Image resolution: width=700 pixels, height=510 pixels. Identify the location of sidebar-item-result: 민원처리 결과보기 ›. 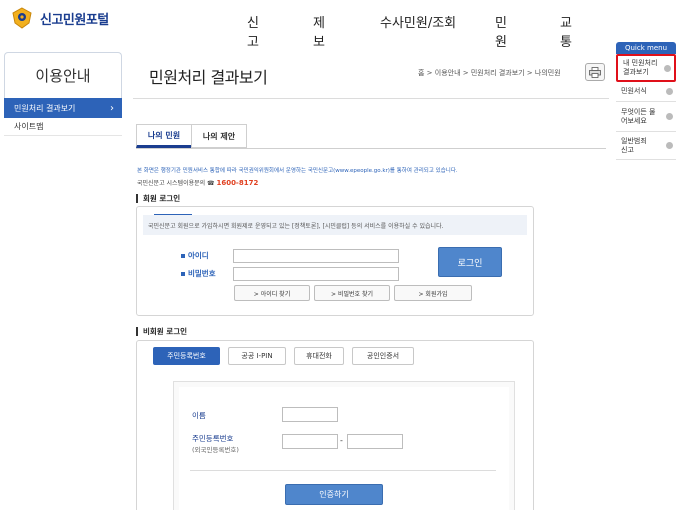
(63, 108).